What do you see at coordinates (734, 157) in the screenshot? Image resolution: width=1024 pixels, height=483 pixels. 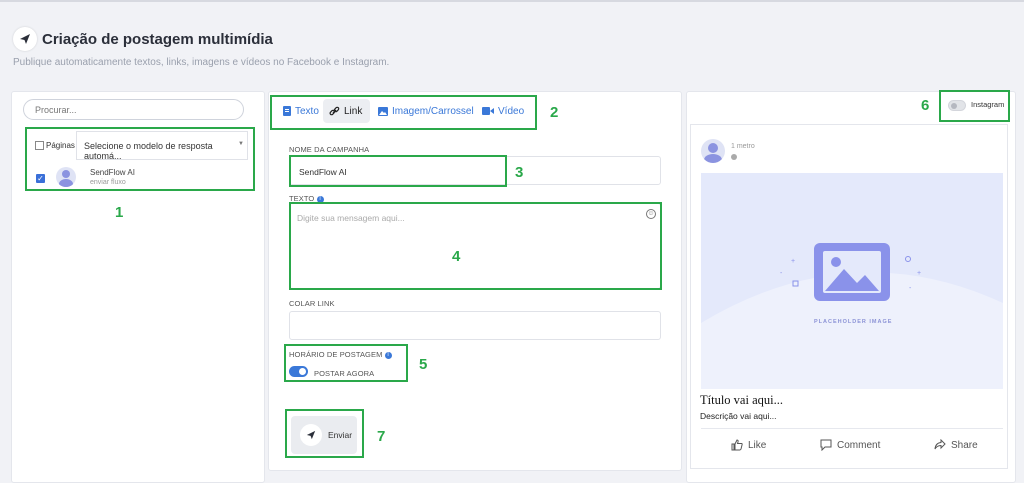 I see `globe-icon` at bounding box center [734, 157].